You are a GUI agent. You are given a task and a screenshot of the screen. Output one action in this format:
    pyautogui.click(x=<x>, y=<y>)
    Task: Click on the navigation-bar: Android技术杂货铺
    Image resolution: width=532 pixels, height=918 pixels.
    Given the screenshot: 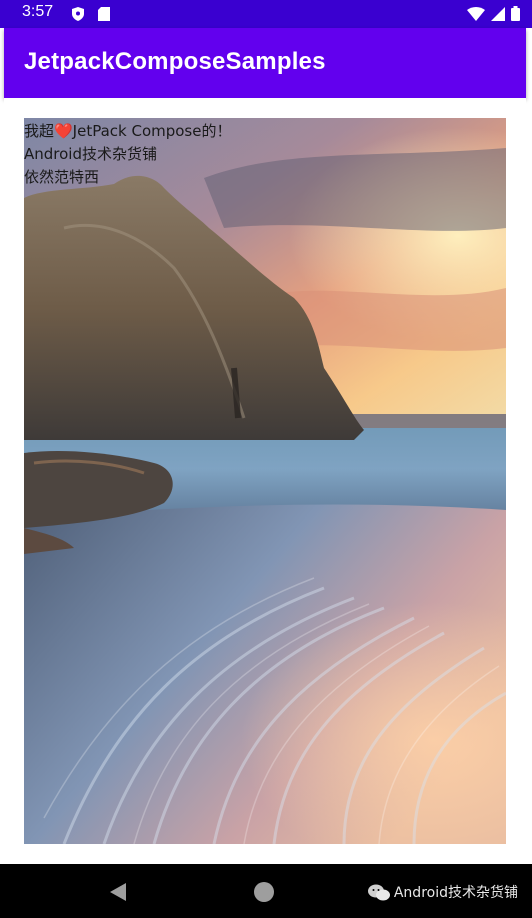 What is the action you would take?
    pyautogui.click(x=266, y=891)
    